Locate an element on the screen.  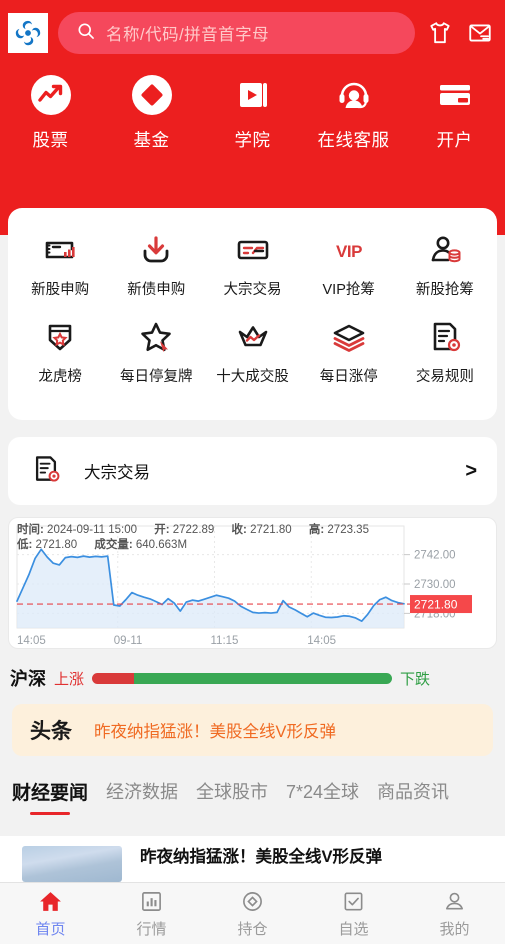
breadth-track is located at coordinates (242, 678).